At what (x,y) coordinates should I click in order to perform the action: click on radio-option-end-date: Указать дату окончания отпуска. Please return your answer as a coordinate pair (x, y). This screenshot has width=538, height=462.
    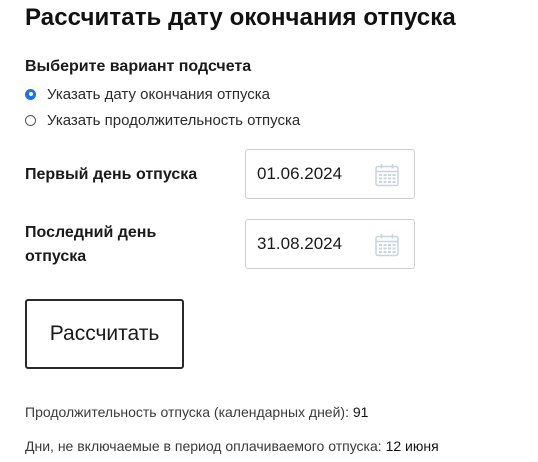
    Looking at the image, I should click on (147, 94).